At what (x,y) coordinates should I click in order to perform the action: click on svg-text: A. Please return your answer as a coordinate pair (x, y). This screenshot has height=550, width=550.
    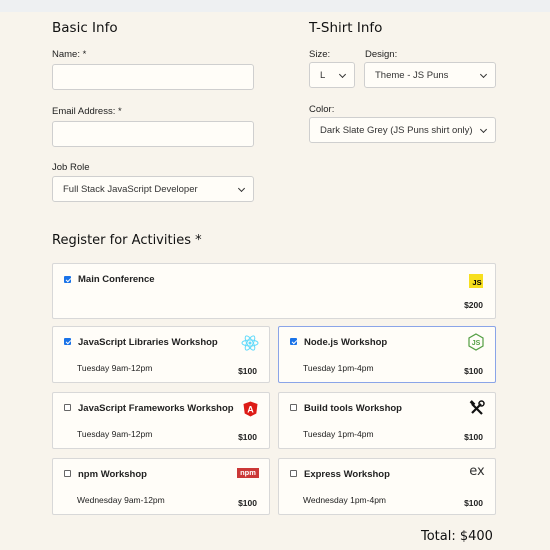
    Looking at the image, I should click on (250, 410).